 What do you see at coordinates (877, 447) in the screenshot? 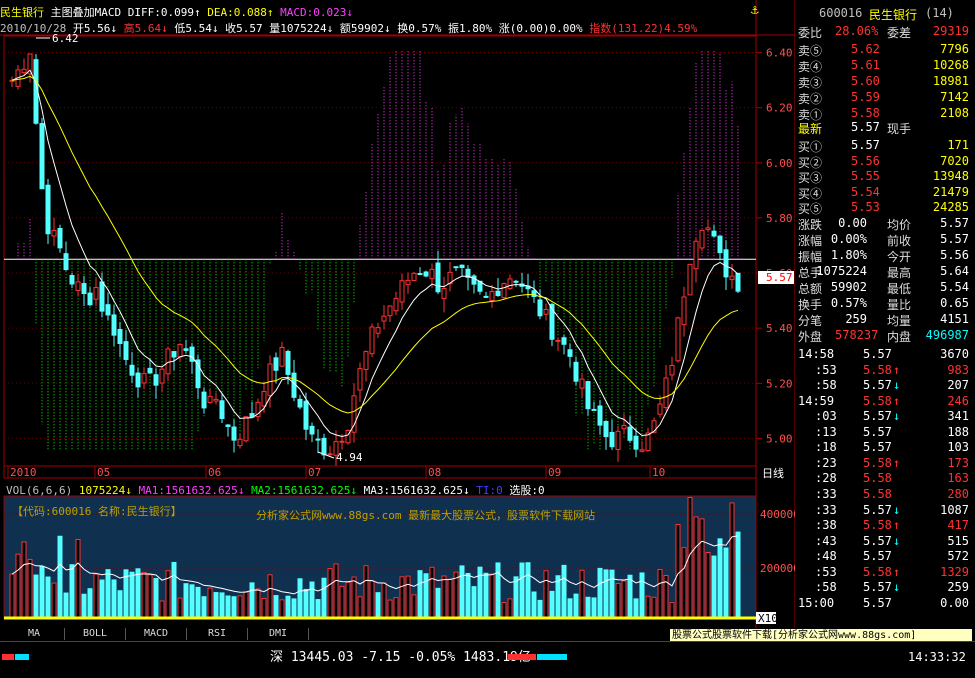
I see `tick-price: 5.57` at bounding box center [877, 447].